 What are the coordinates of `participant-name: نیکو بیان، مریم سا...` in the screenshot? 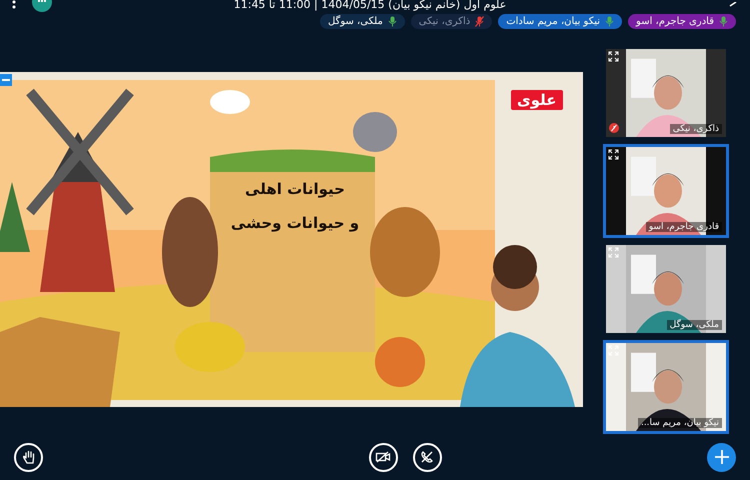 It's located at (680, 423).